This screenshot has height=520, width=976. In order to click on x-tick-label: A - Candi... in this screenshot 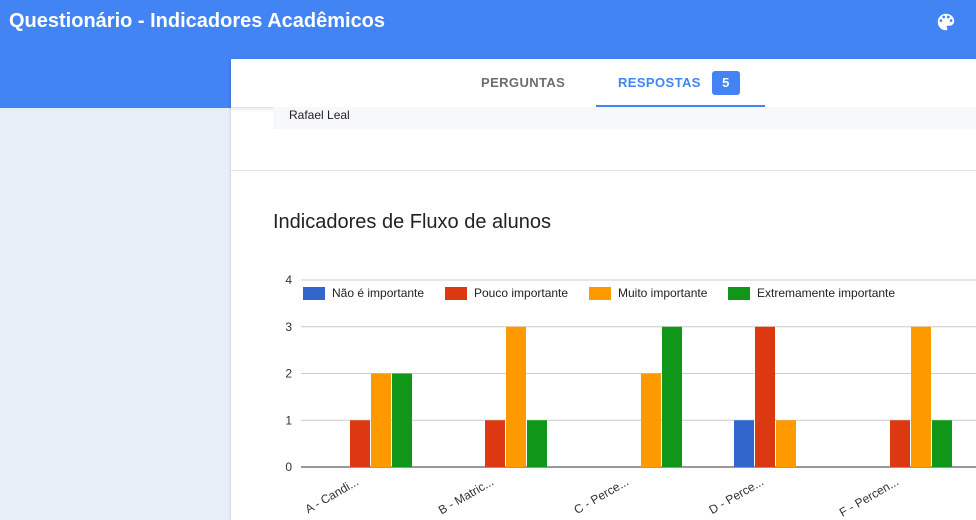, I will do `click(332, 495)`.